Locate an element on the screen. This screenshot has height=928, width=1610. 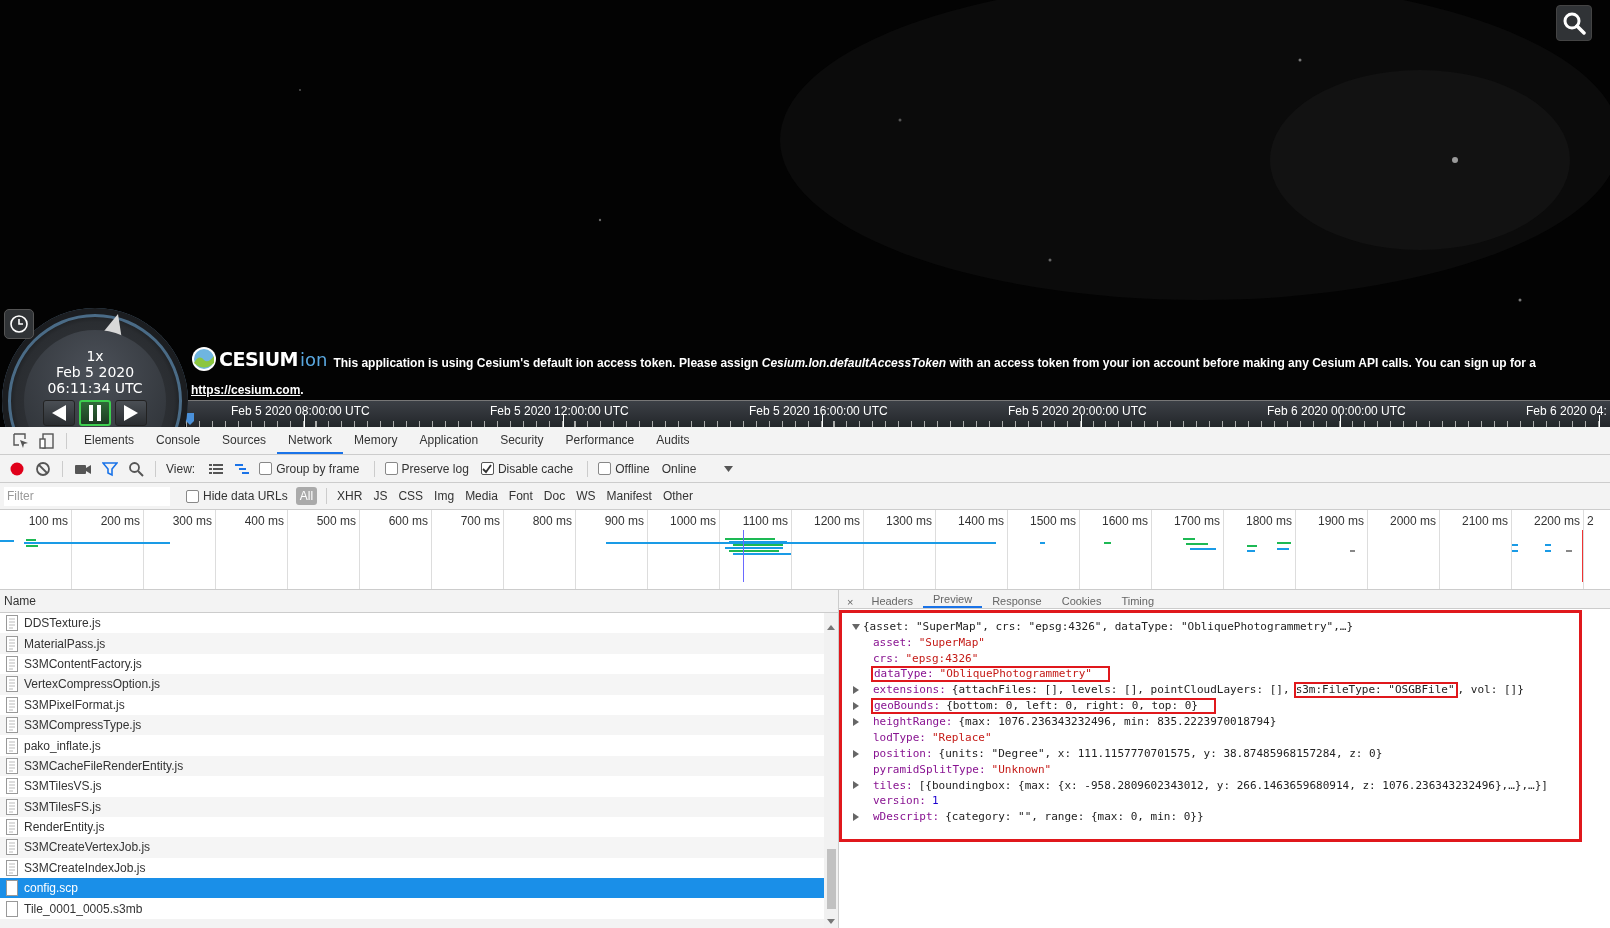
play-reverse-icon is located at coordinates (59, 413).